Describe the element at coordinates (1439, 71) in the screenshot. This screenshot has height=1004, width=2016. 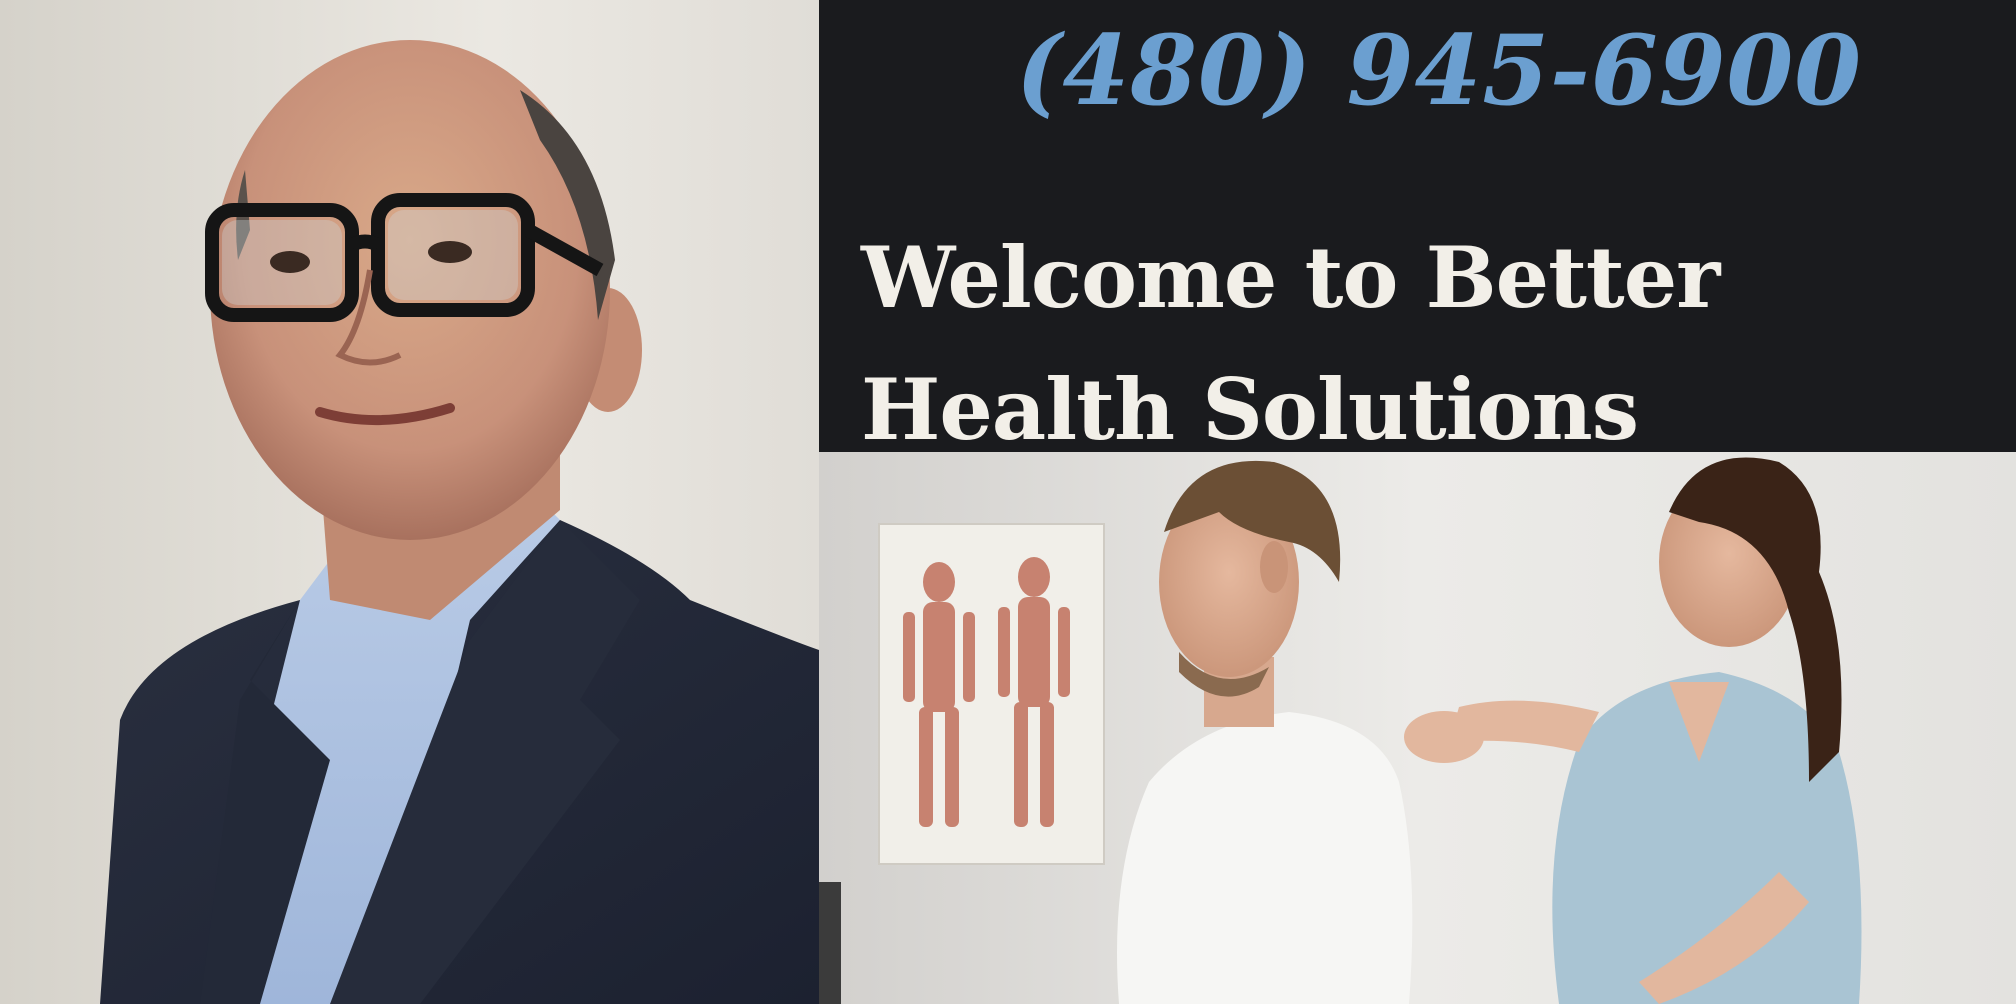
I see `phone-number: (480) 945-6900` at that location.